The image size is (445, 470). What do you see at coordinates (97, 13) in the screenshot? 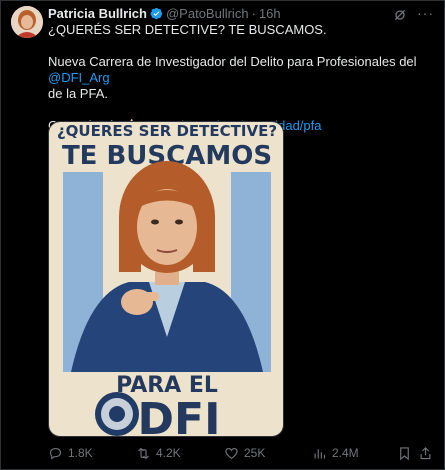
I see `author-name: Patricia Bullrich` at bounding box center [97, 13].